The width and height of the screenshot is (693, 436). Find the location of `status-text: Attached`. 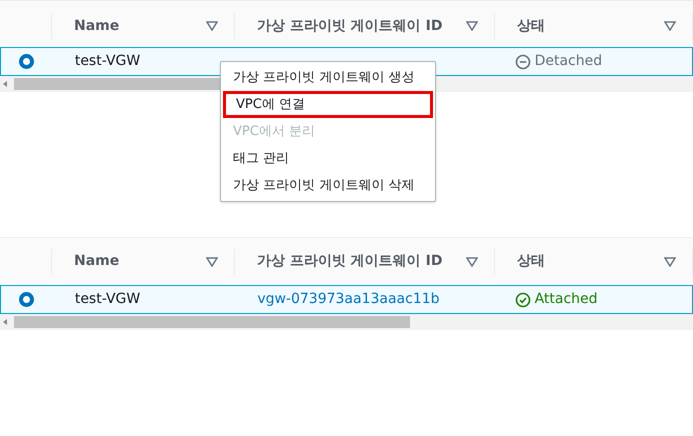

status-text: Attached is located at coordinates (566, 299).